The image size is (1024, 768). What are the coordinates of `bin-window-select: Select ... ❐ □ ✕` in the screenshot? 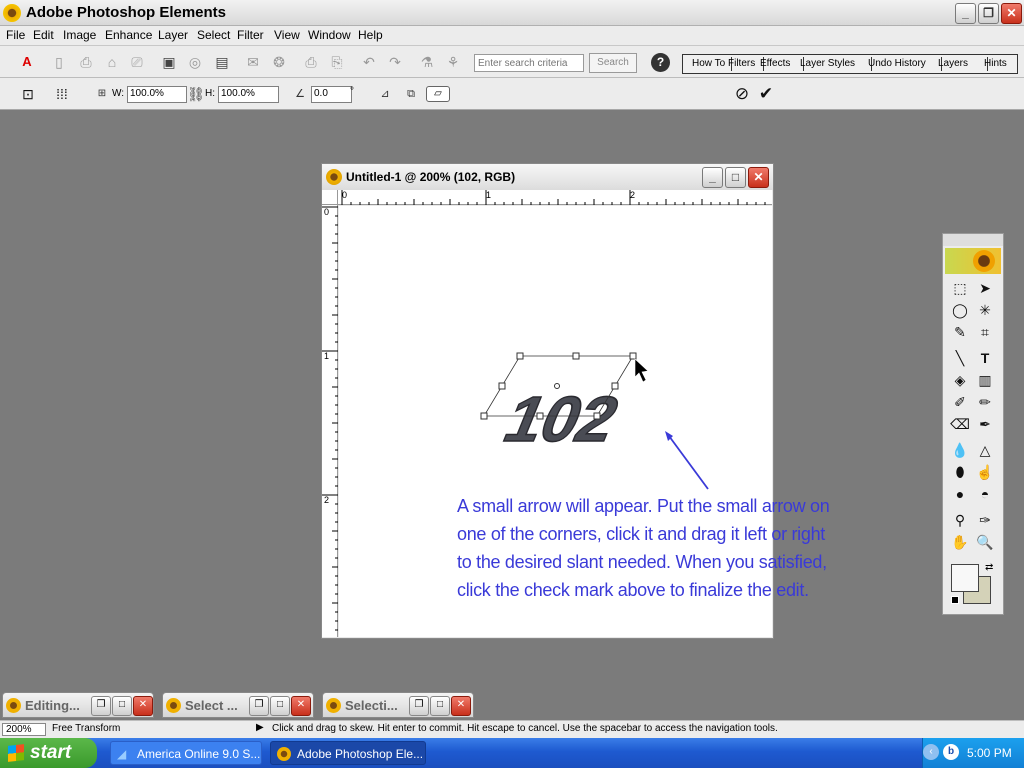 It's located at (238, 705).